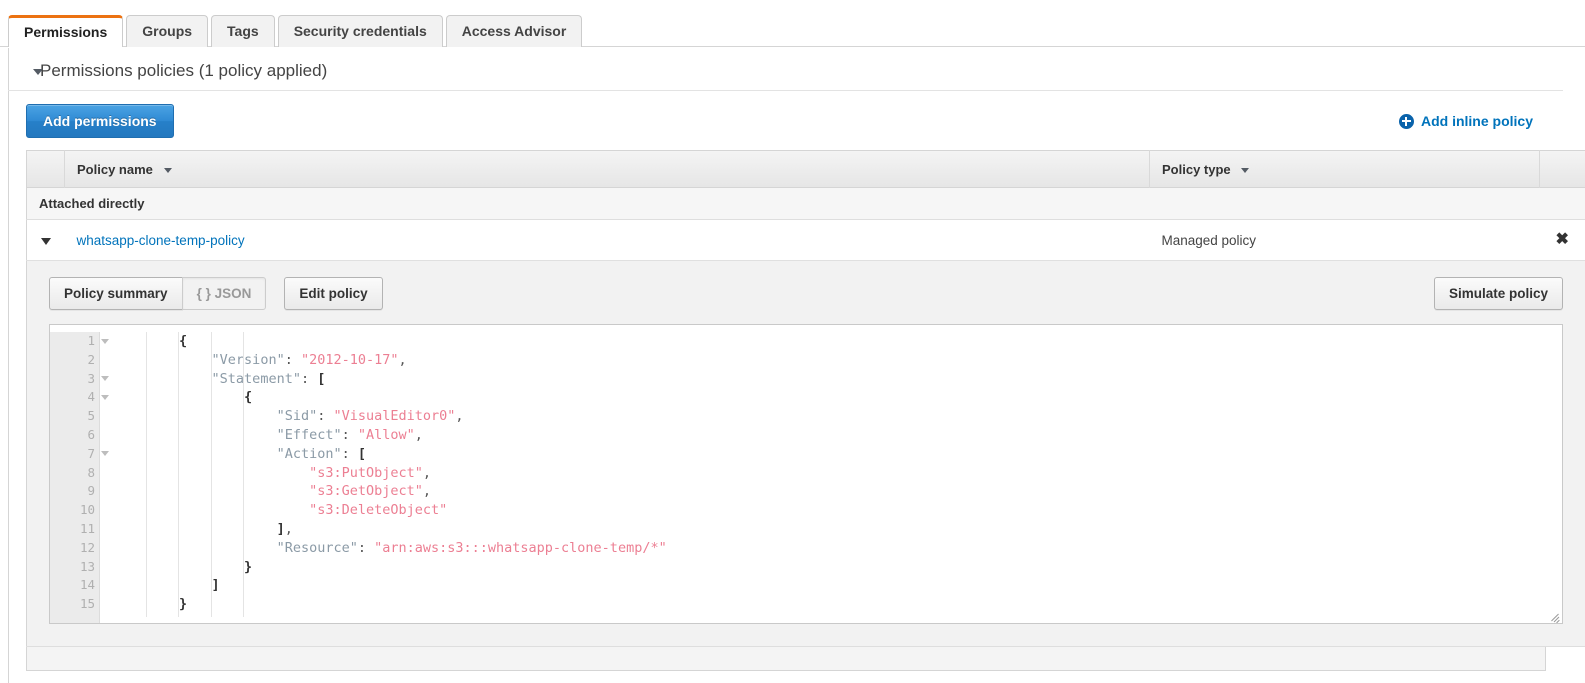  What do you see at coordinates (167, 31) in the screenshot?
I see `tab-groups: Groups` at bounding box center [167, 31].